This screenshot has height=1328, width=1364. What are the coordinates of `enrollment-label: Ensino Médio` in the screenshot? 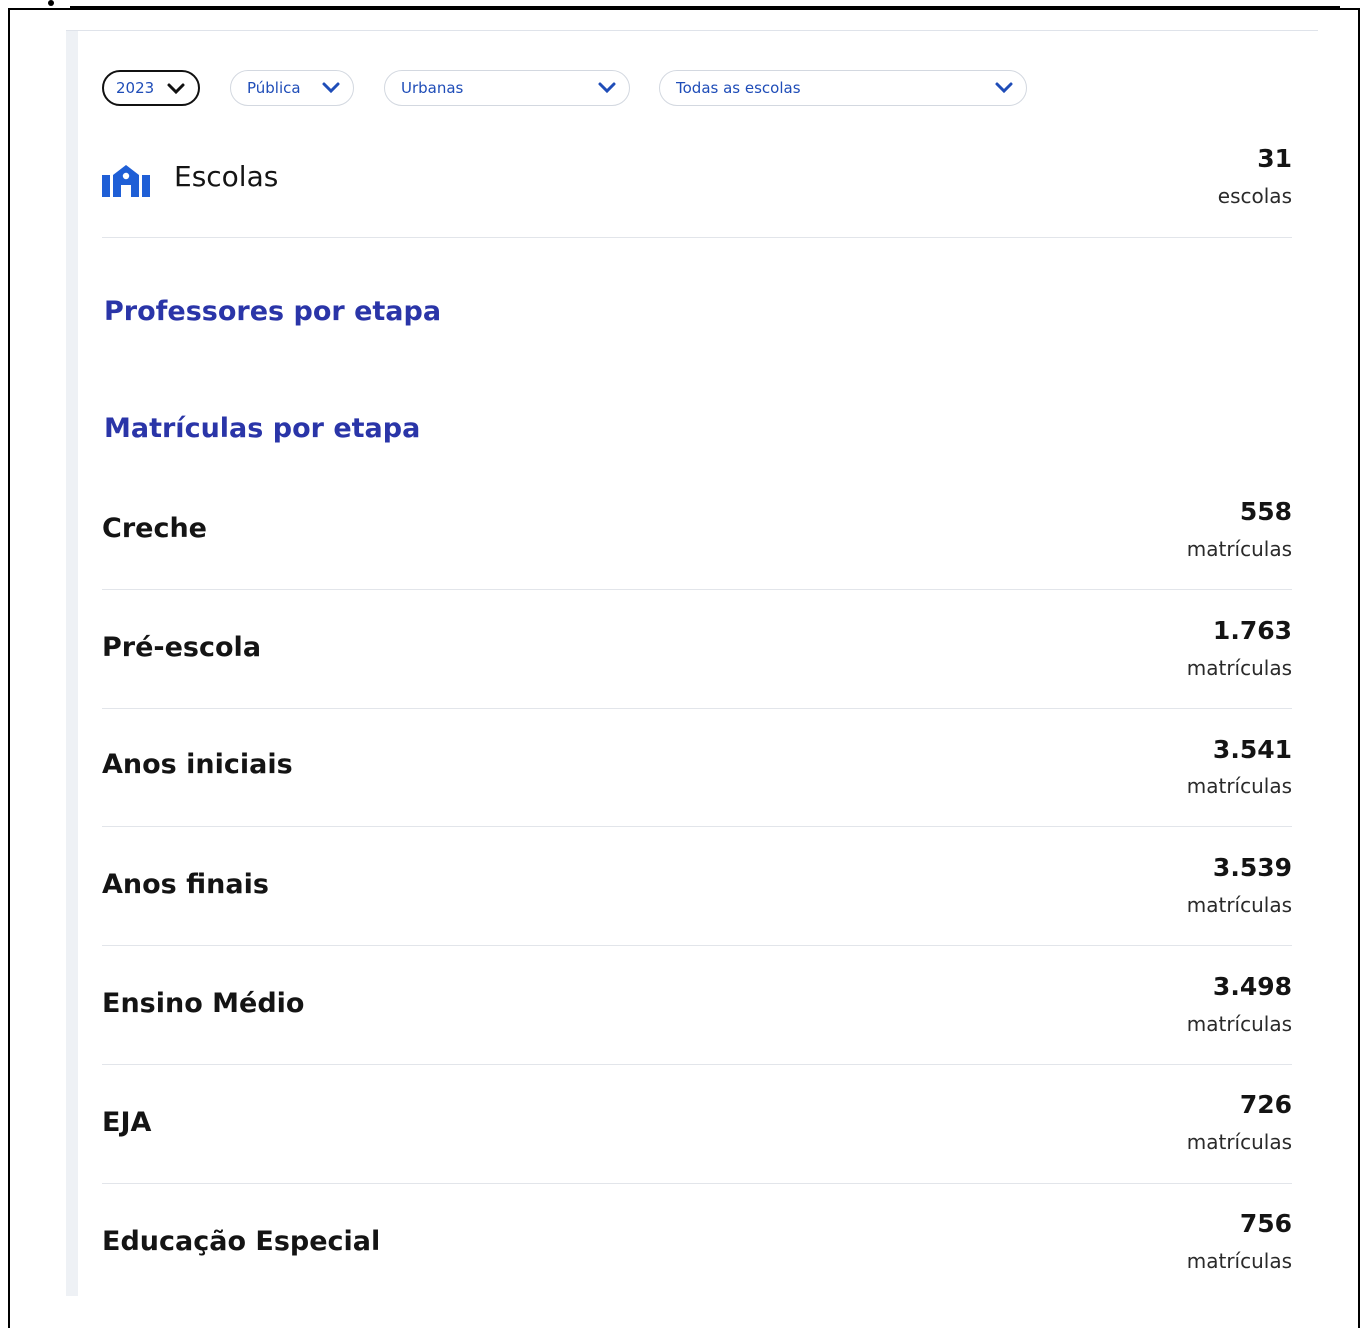 It's located at (203, 1003).